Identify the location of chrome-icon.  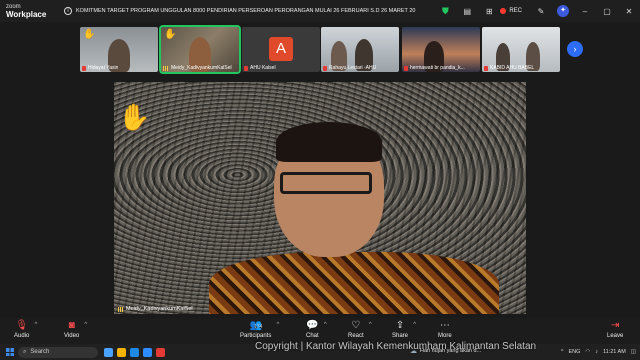
(160, 352).